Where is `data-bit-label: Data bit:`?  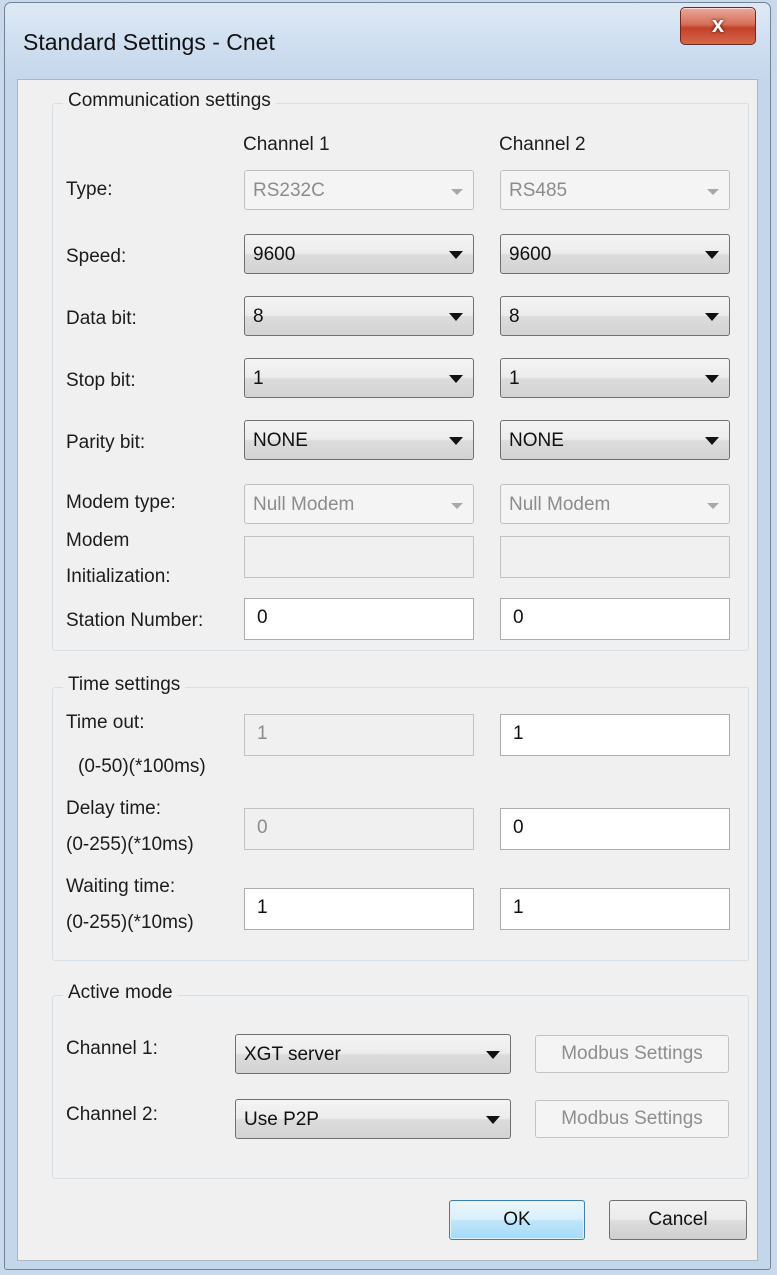 data-bit-label: Data bit: is located at coordinates (101, 318).